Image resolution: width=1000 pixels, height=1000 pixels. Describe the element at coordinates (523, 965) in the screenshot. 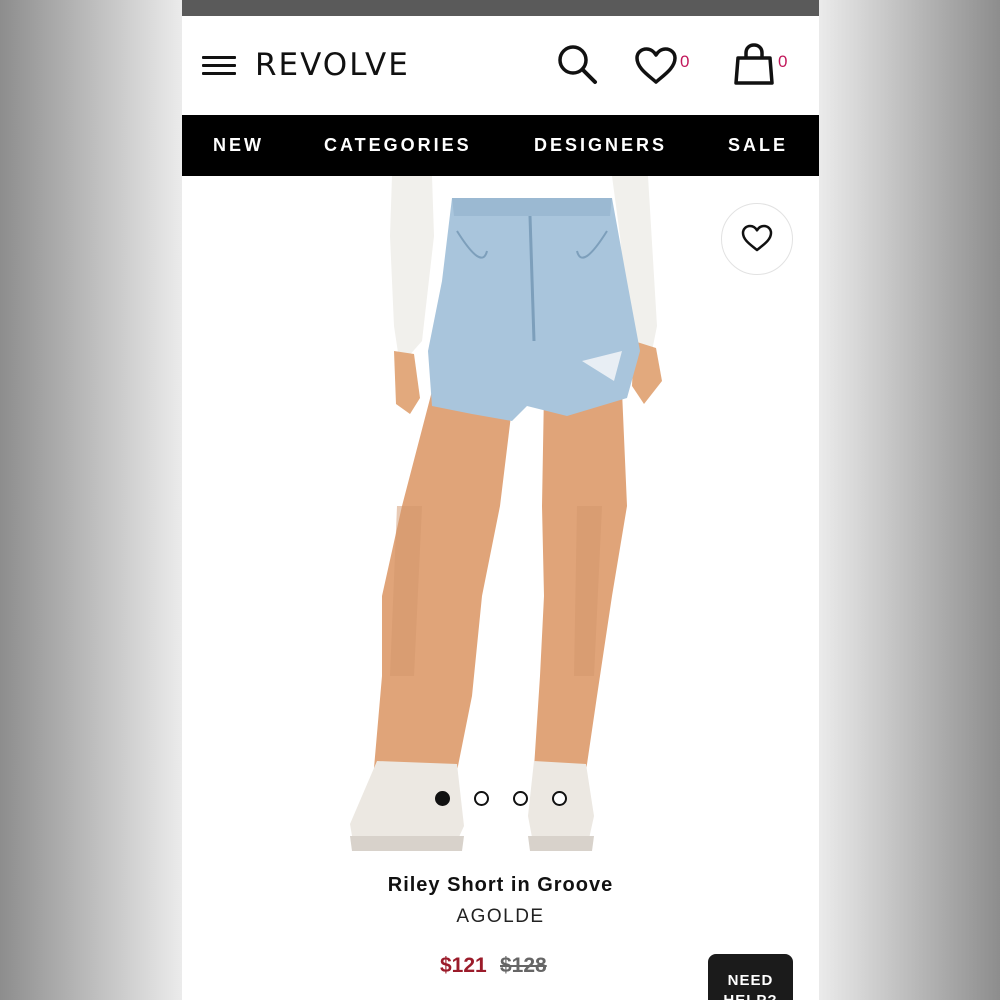

I see `original-price: $128` at that location.